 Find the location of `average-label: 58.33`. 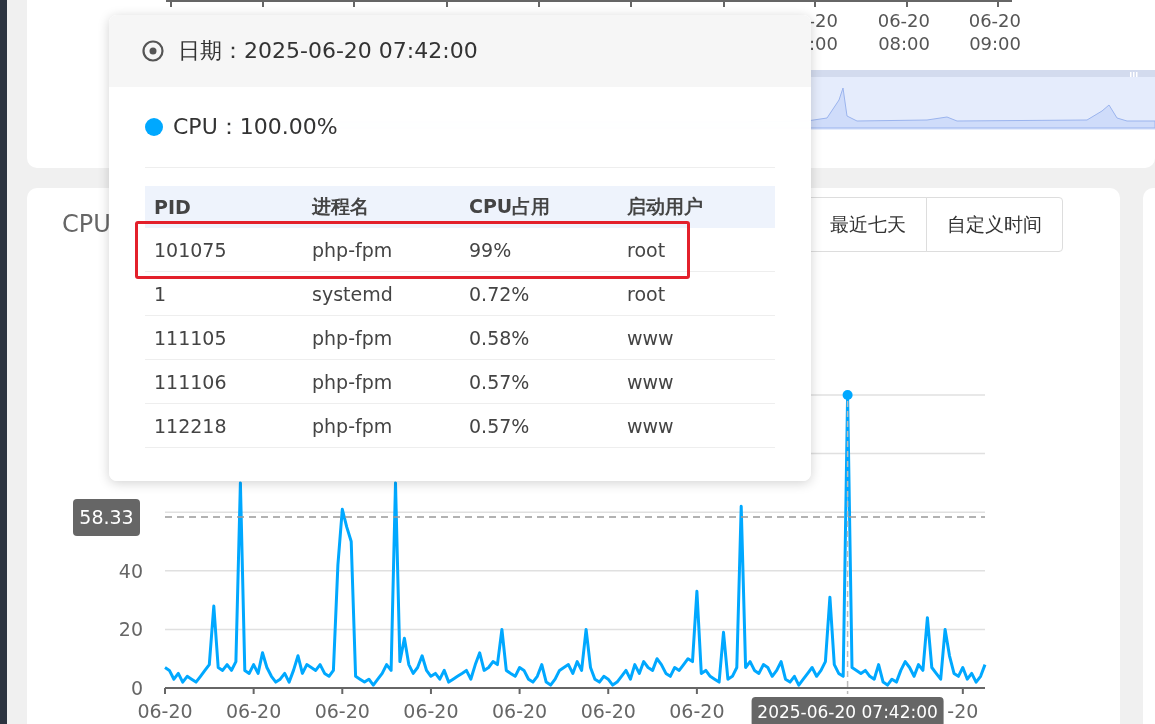

average-label: 58.33 is located at coordinates (106, 518).